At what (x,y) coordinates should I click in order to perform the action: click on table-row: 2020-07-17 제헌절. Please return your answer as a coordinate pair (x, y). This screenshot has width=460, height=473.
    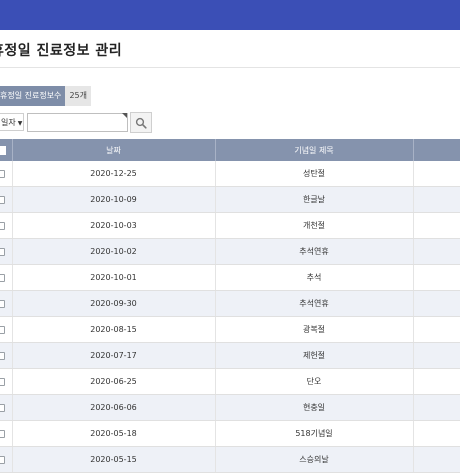
    Looking at the image, I should click on (230, 355).